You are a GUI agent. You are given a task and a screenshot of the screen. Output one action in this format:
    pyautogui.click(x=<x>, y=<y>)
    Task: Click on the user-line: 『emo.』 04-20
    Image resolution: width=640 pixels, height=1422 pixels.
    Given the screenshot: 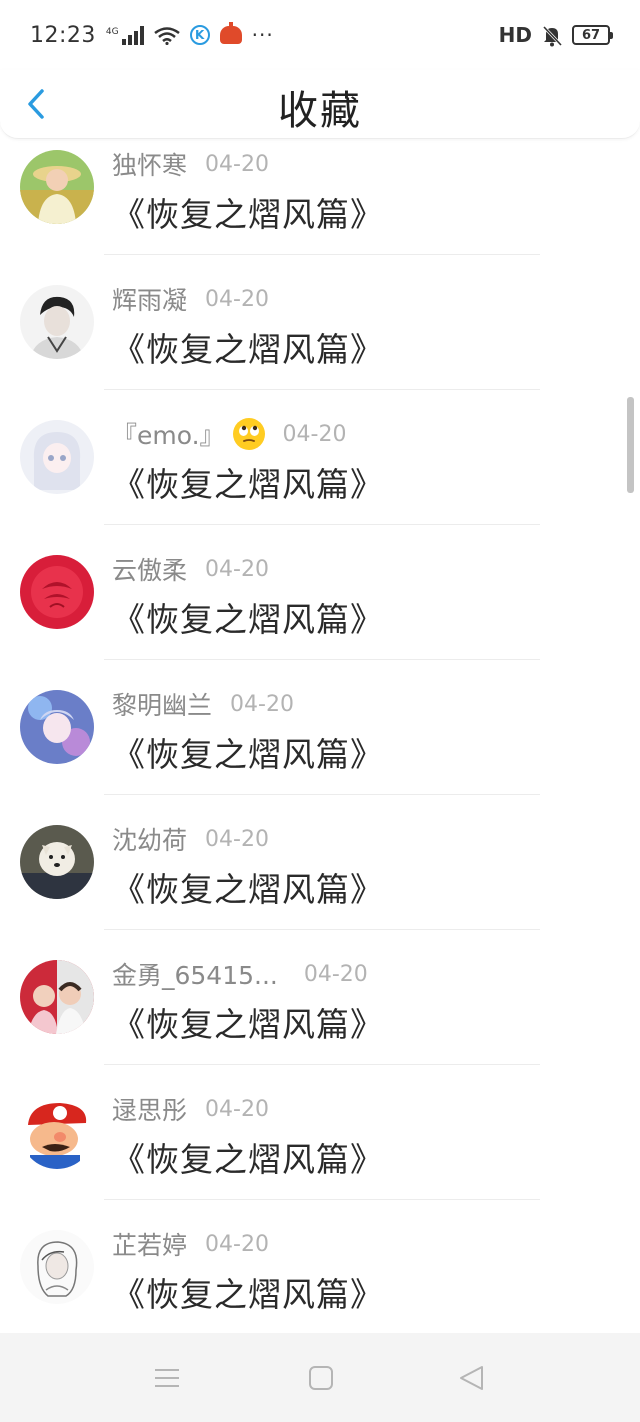 What is the action you would take?
    pyautogui.click(x=229, y=434)
    